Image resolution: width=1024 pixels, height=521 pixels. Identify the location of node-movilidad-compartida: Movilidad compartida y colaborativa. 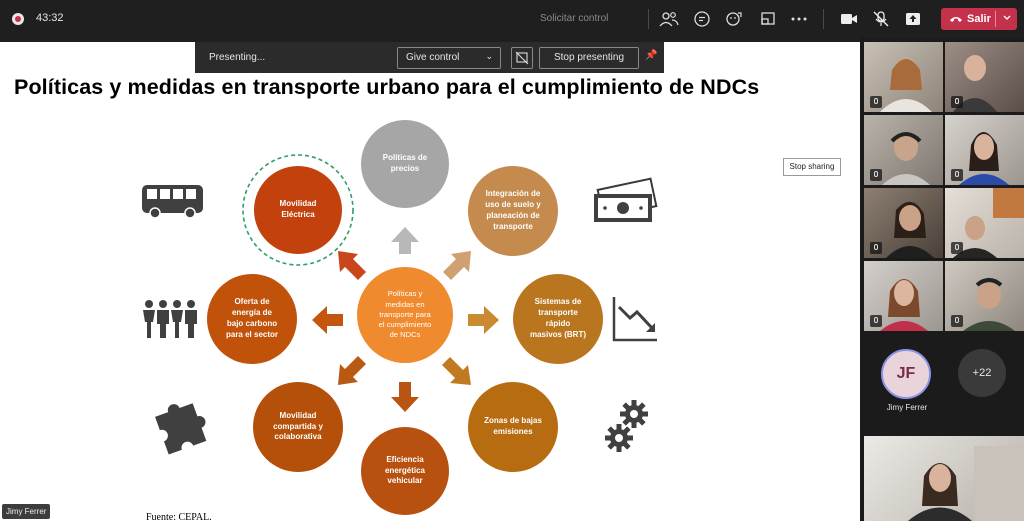
(298, 427).